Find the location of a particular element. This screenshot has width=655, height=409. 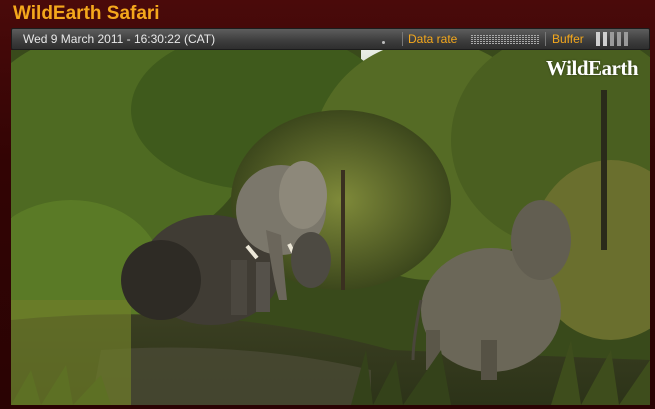

status-dot-icon is located at coordinates (383, 42).